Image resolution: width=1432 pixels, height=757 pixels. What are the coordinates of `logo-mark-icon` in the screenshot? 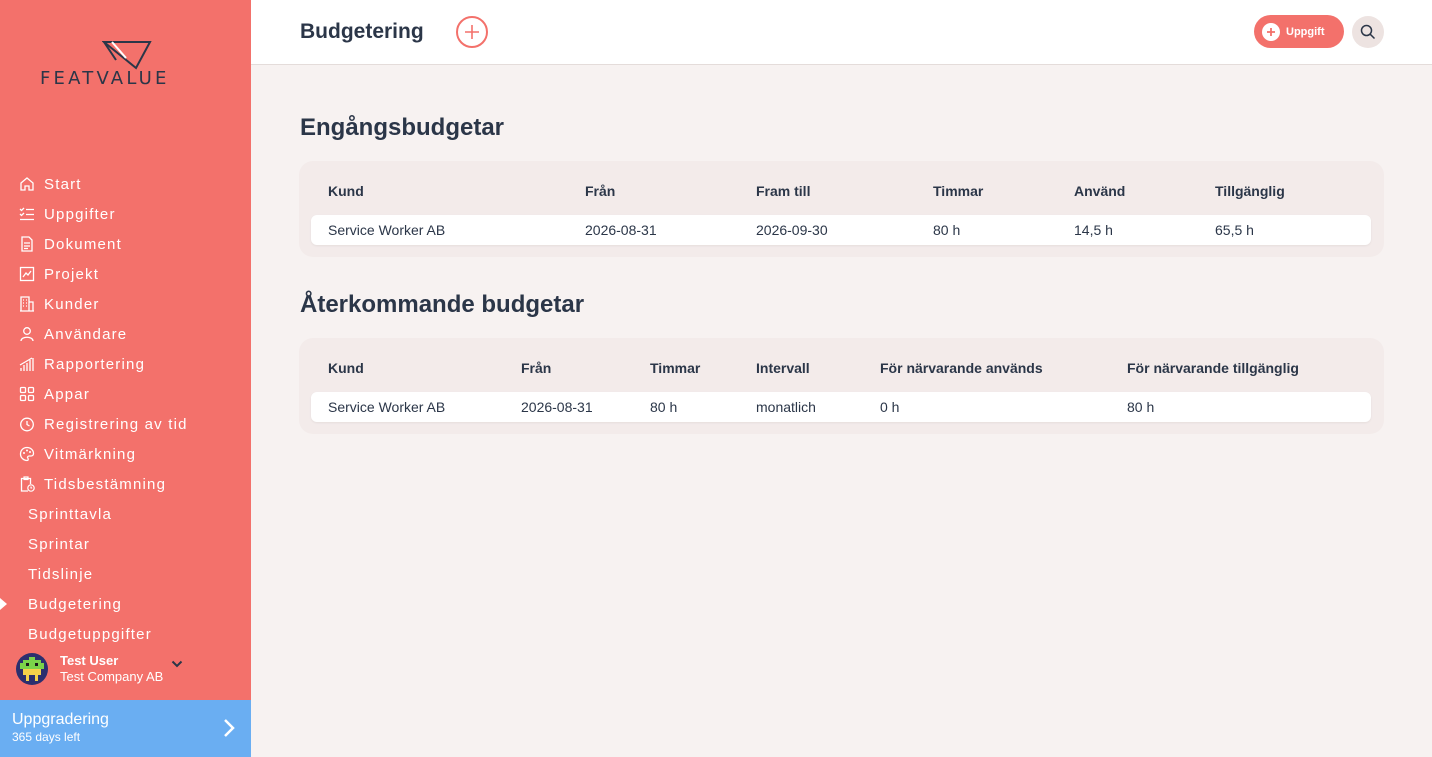 It's located at (127, 55).